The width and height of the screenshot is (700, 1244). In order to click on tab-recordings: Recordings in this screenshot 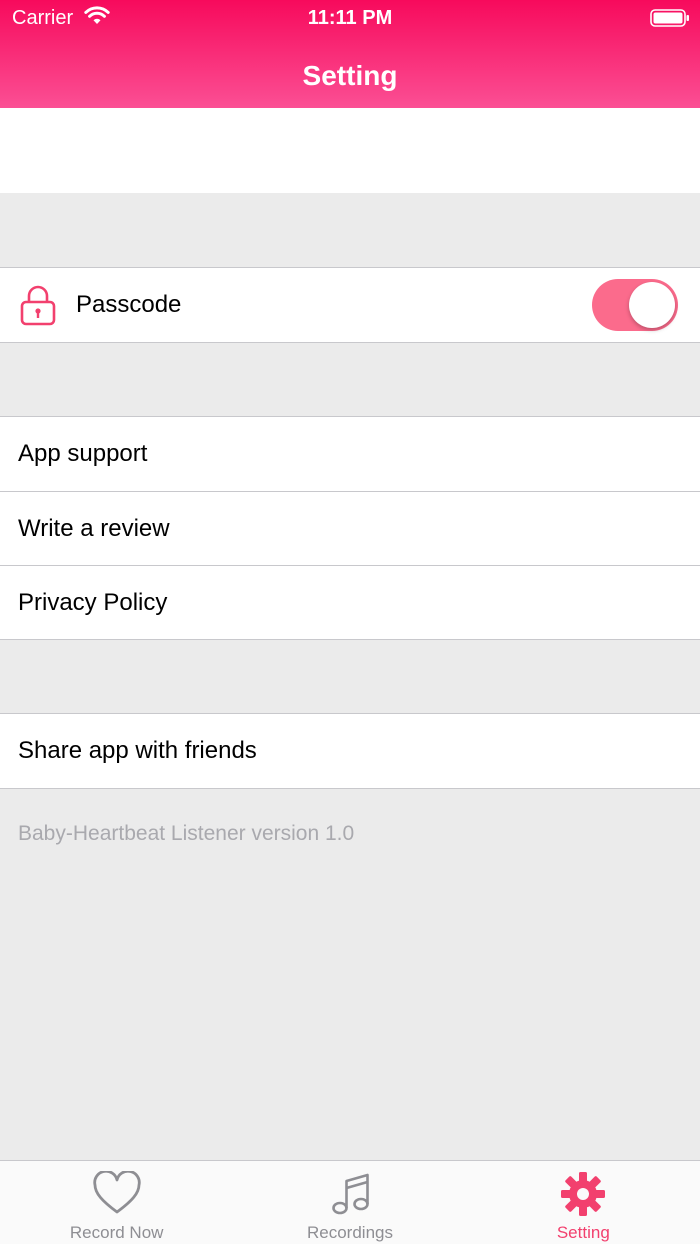, I will do `click(349, 1202)`.